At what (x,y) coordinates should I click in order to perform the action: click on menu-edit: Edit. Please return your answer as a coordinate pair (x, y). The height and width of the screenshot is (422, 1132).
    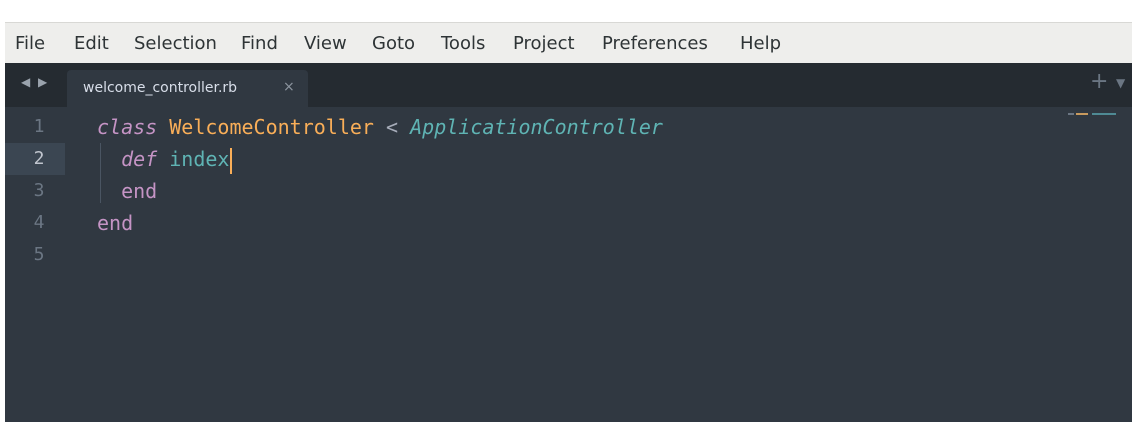
    Looking at the image, I should click on (91, 44).